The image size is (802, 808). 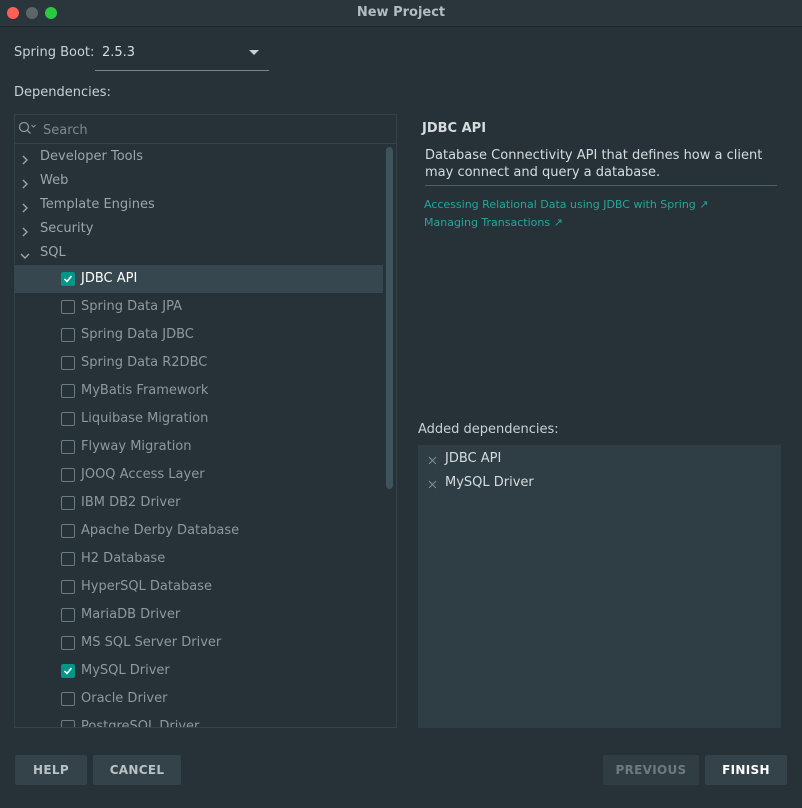 I want to click on dependency-item-spring-data-jpa: Spring Data JPA, so click(x=200, y=307).